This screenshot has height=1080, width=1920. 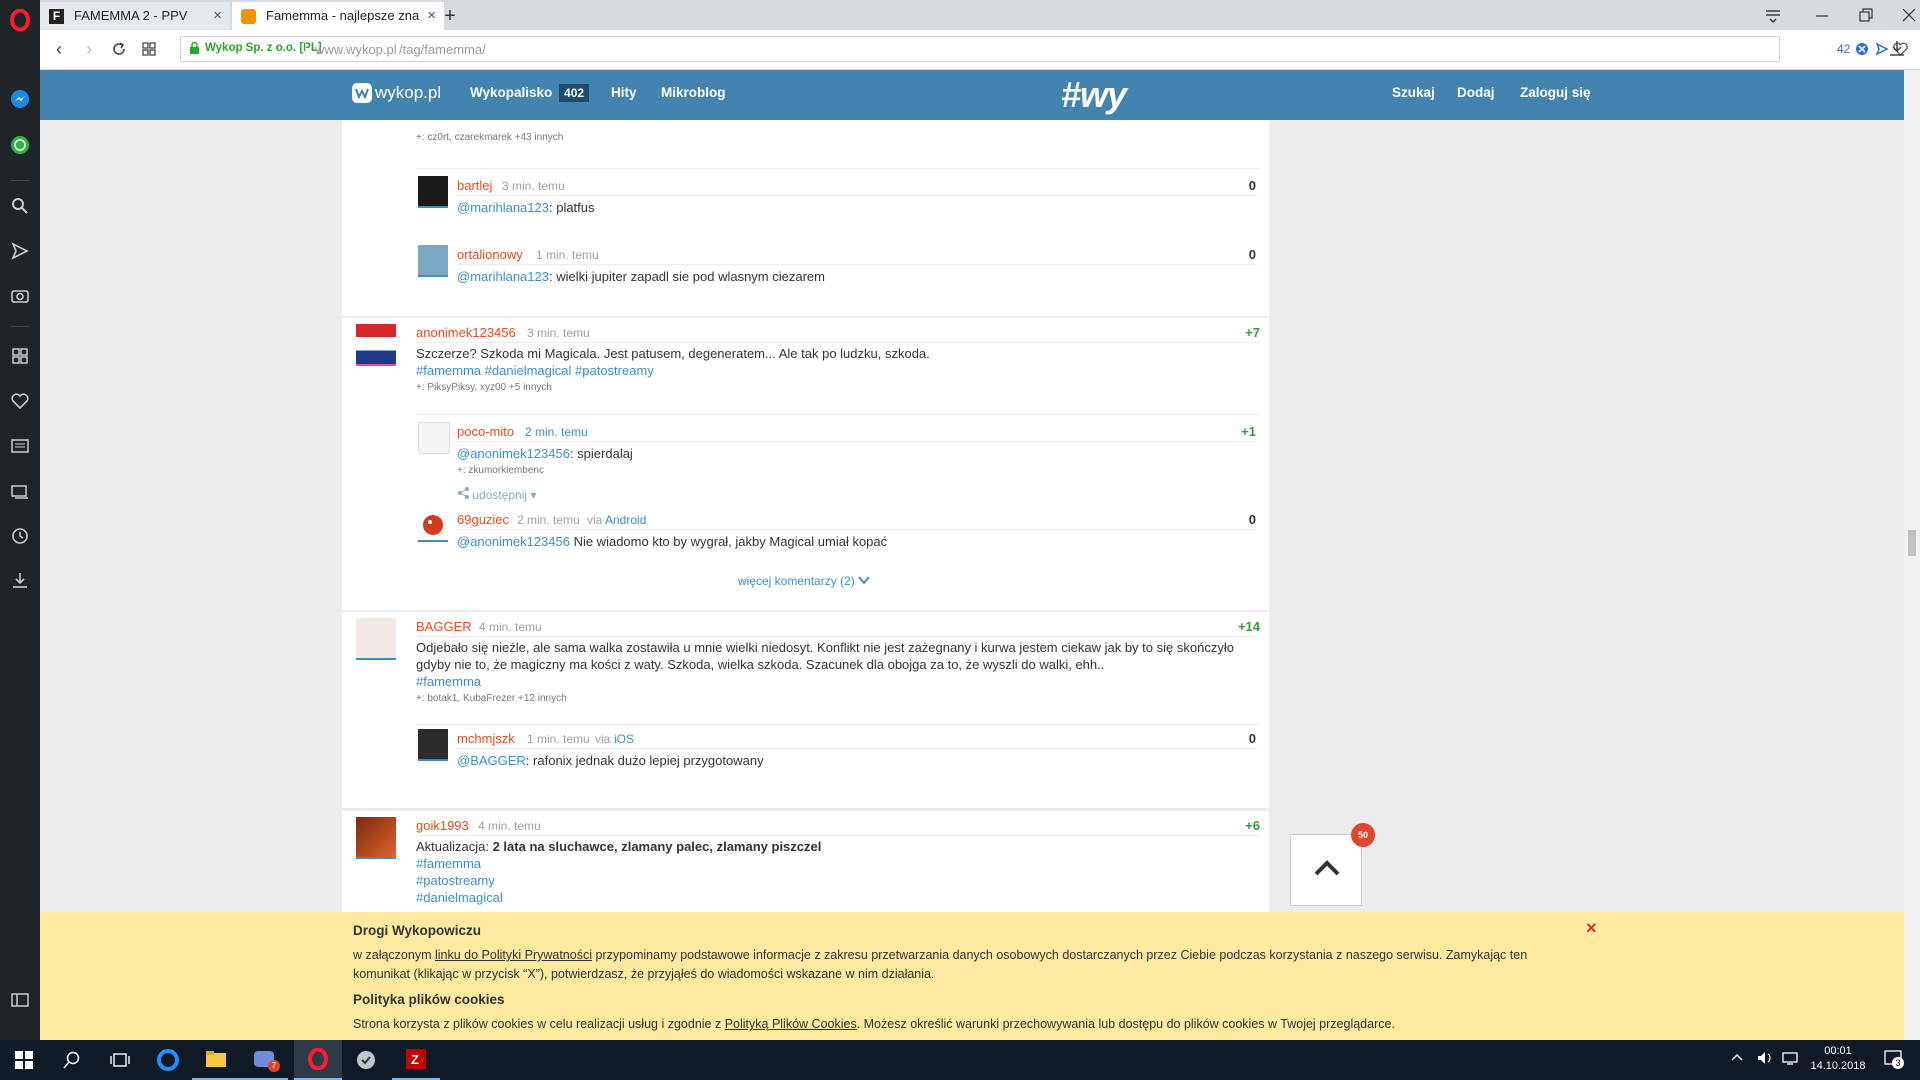 What do you see at coordinates (474, 185) in the screenshot?
I see `username: bartlej` at bounding box center [474, 185].